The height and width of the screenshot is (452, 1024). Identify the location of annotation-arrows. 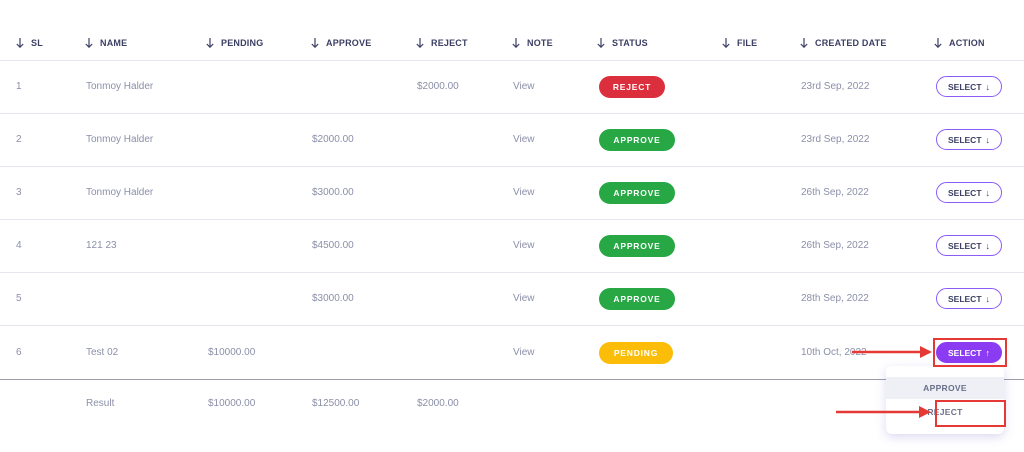
(884, 382).